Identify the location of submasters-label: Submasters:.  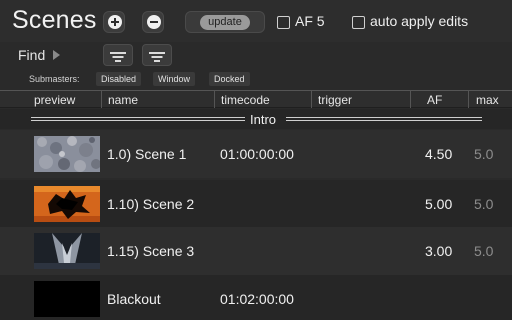
(54, 79).